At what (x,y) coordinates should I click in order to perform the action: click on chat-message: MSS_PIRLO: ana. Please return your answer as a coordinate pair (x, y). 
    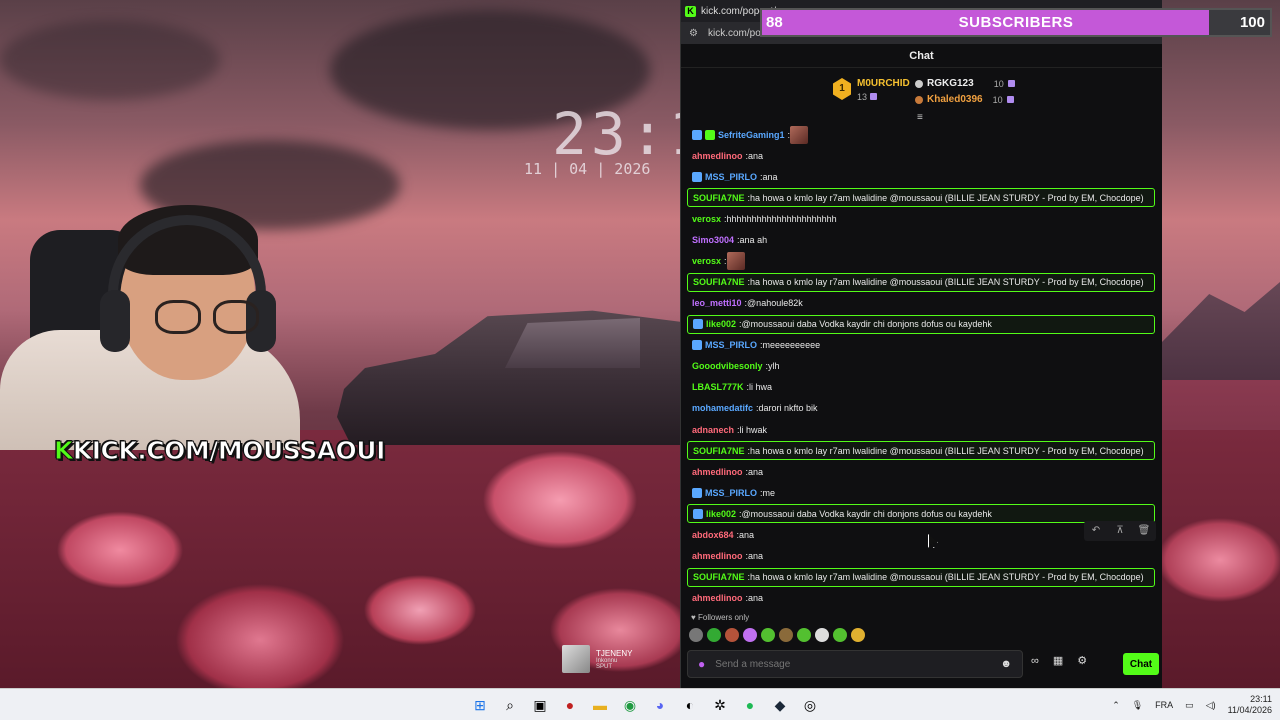
    Looking at the image, I should click on (921, 176).